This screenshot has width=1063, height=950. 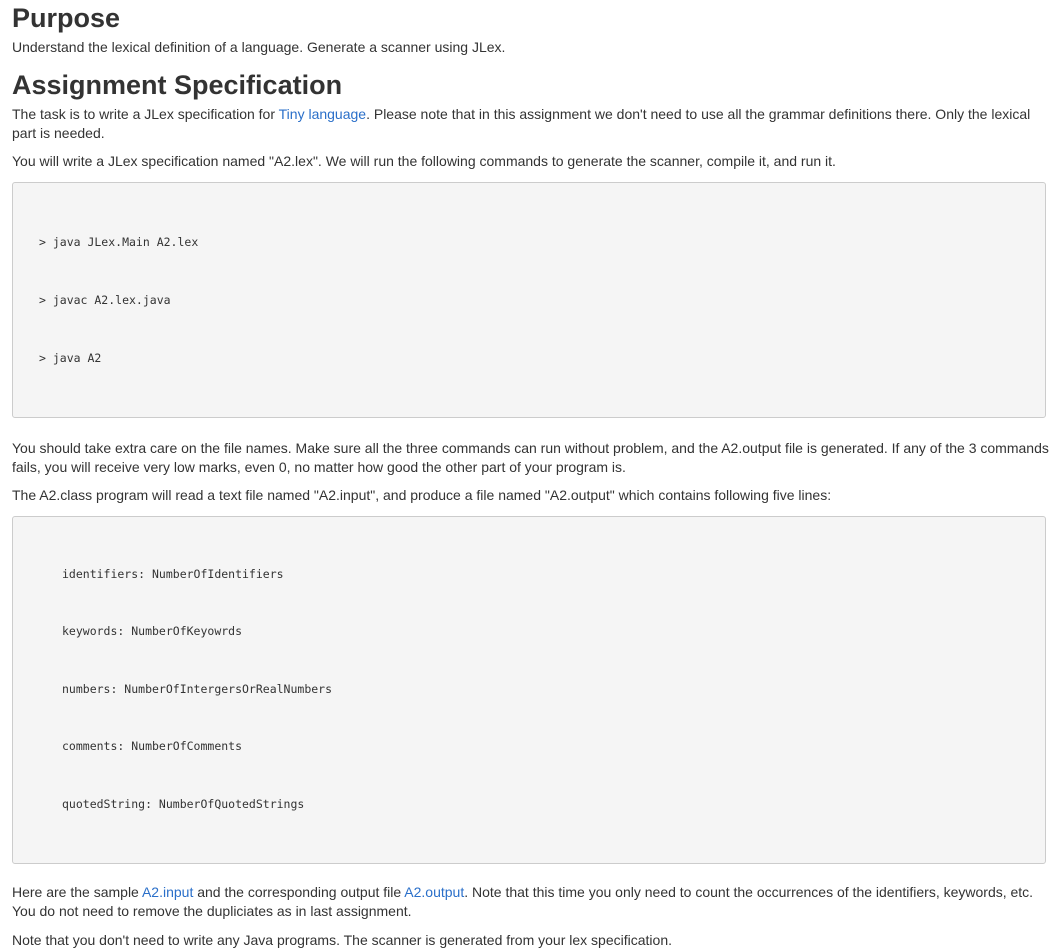 I want to click on spec-heading: Assignment Specification, so click(x=177, y=85).